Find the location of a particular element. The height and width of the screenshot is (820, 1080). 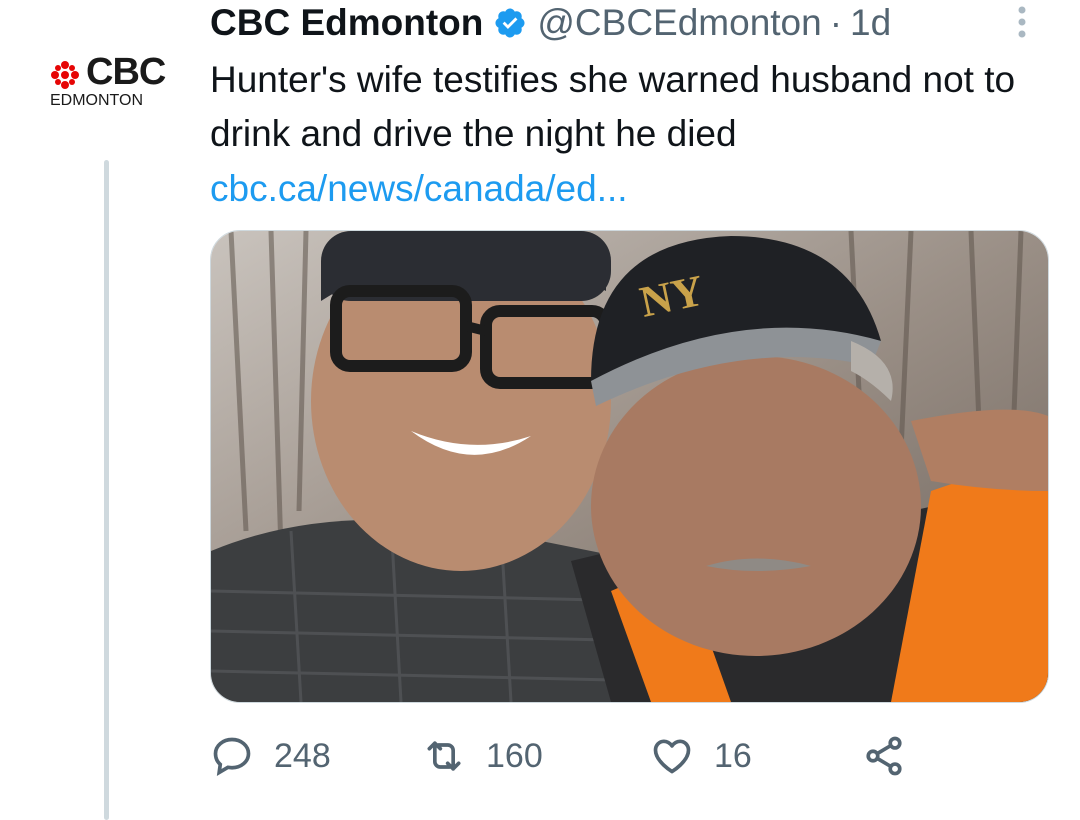

timestamp: 1d is located at coordinates (870, 23).